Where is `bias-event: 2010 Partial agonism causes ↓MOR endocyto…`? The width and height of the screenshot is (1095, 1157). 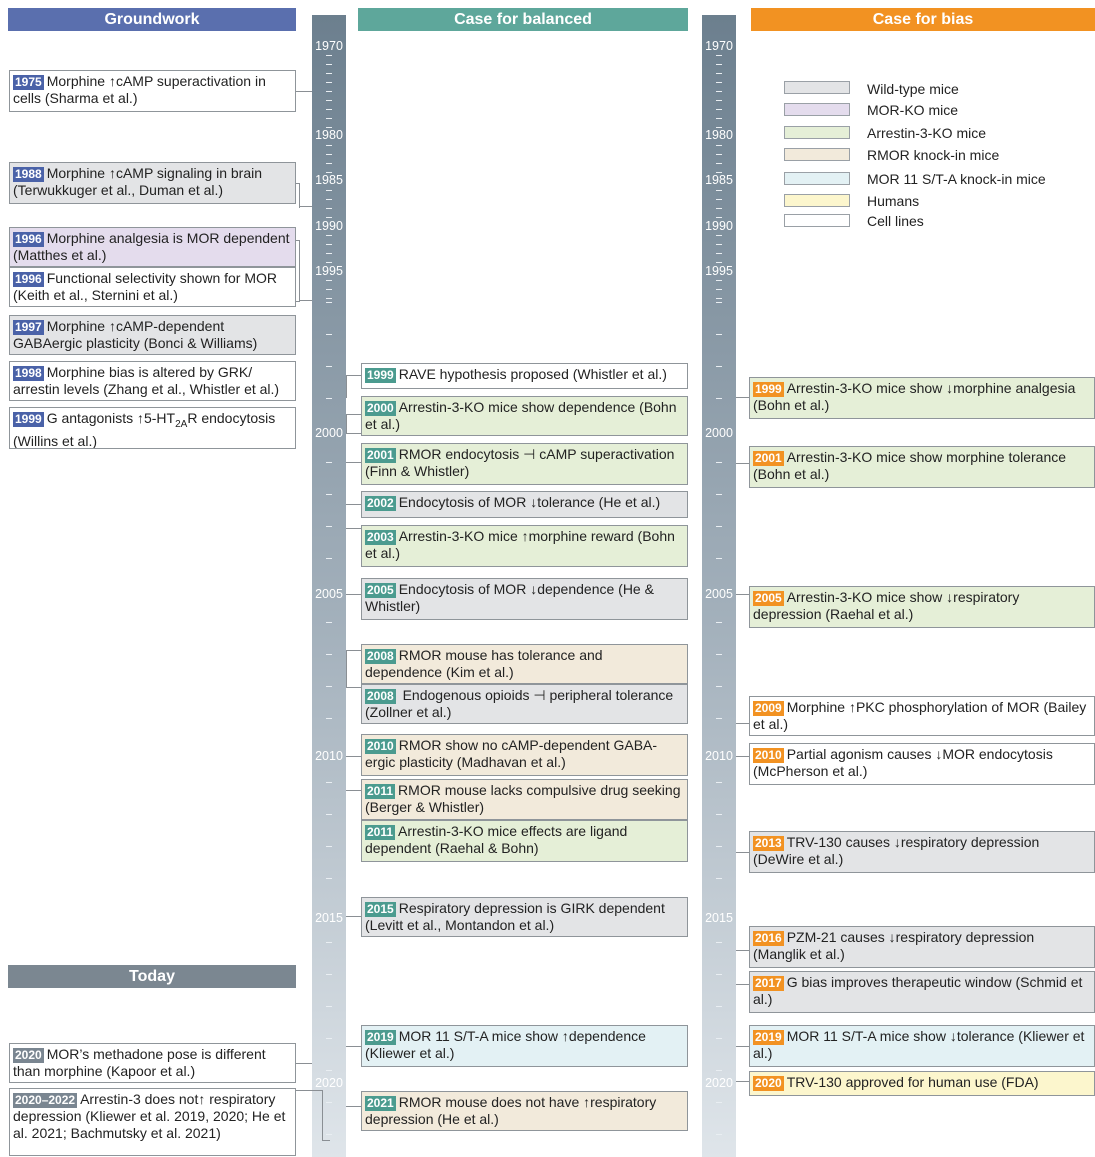
bias-event: 2010 Partial agonism causes ↓MOR endocyto… is located at coordinates (922, 764).